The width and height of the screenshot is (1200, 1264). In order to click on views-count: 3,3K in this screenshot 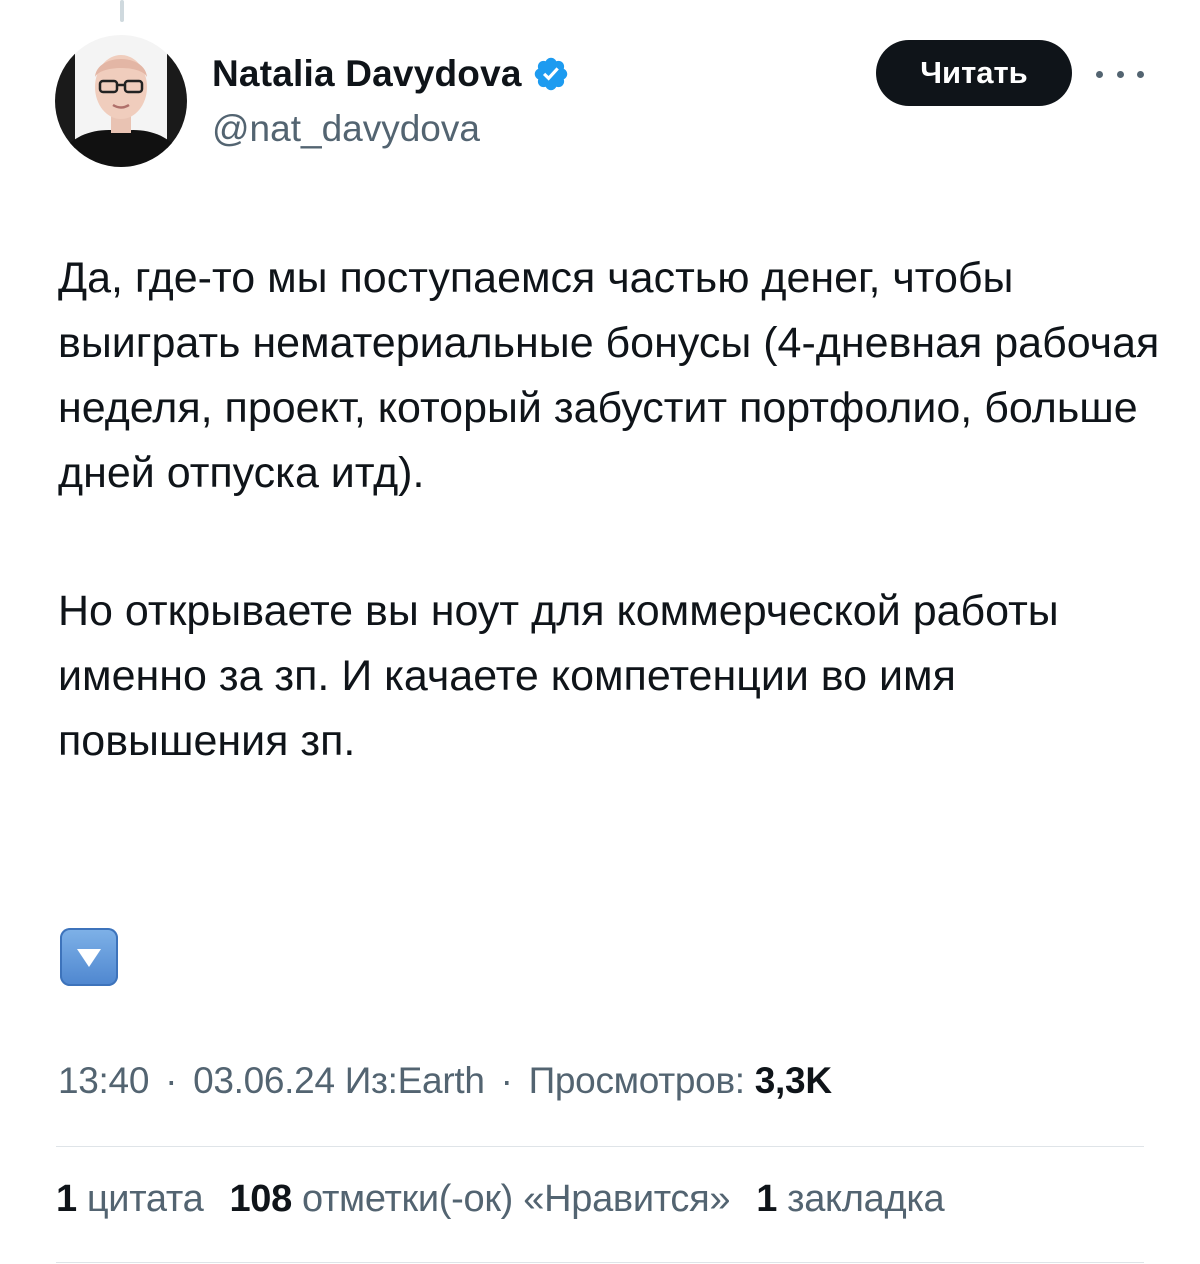, I will do `click(793, 1080)`.